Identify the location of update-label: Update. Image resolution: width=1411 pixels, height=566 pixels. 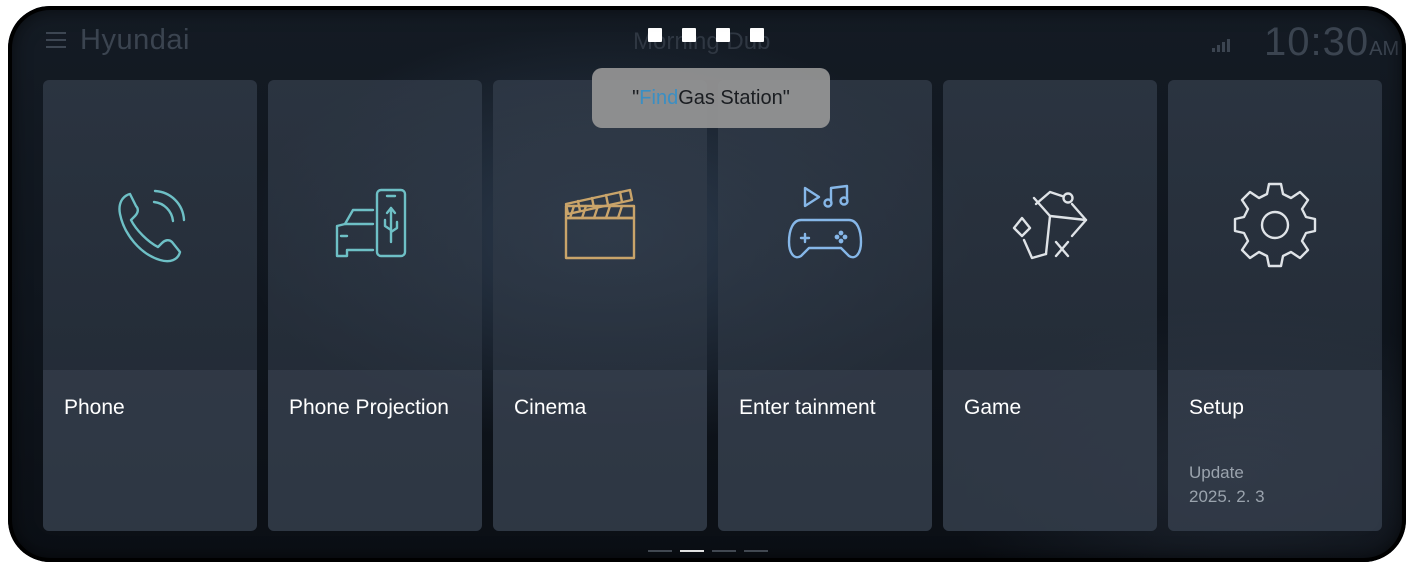
(1216, 472).